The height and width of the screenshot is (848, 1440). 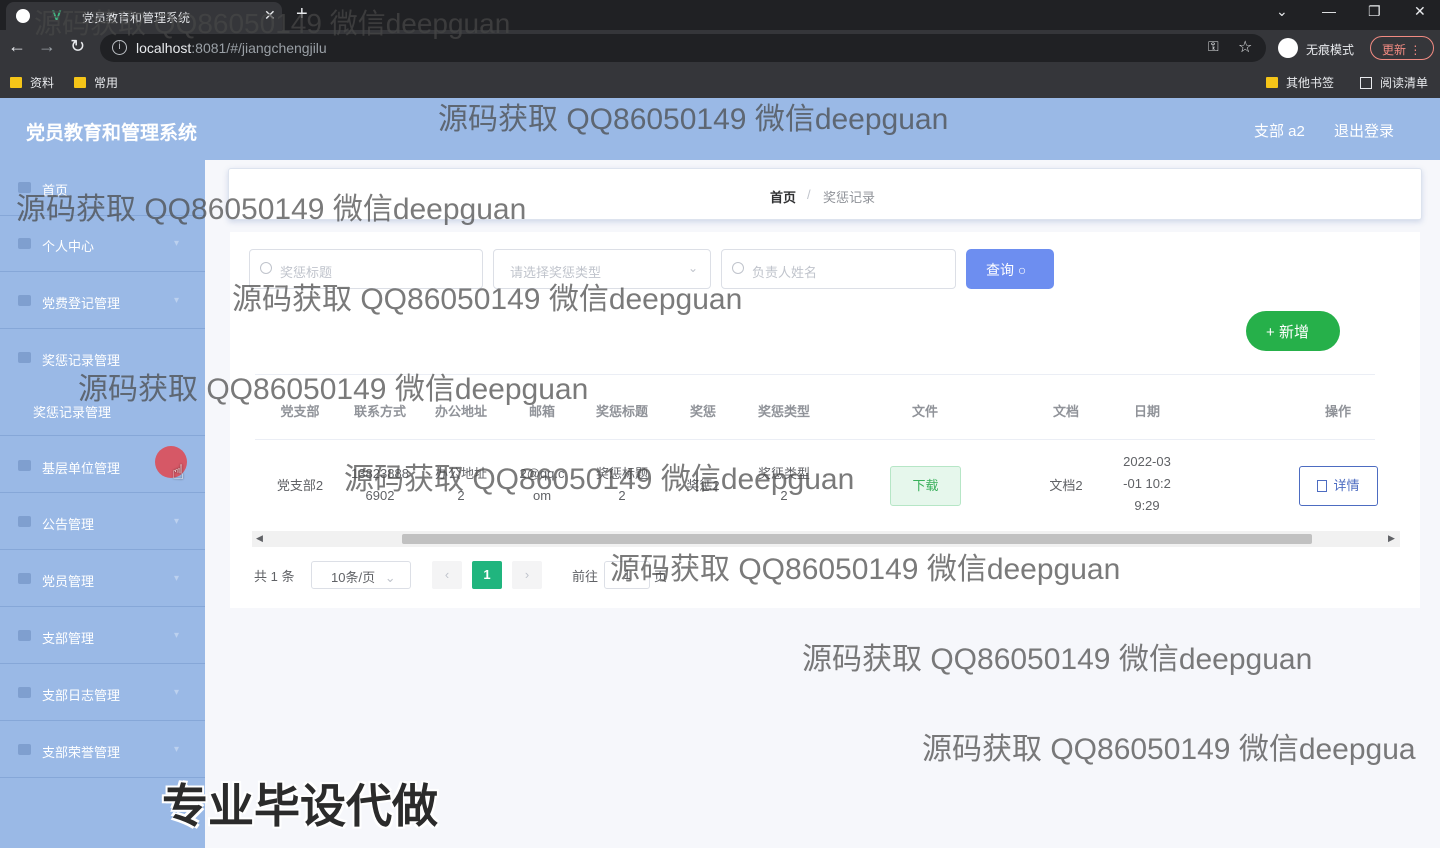 I want to click on column-header: 奖惩标题, so click(x=622, y=411).